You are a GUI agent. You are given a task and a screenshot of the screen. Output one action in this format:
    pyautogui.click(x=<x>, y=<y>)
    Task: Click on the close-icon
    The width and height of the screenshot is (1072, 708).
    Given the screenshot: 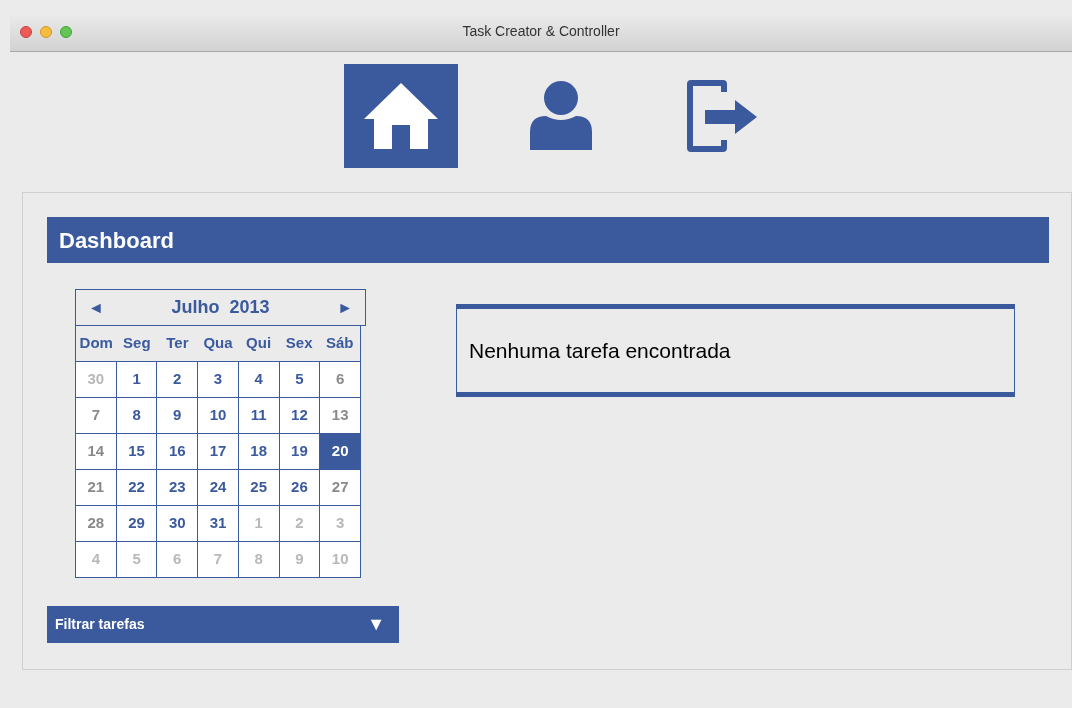 What is the action you would take?
    pyautogui.click(x=26, y=32)
    